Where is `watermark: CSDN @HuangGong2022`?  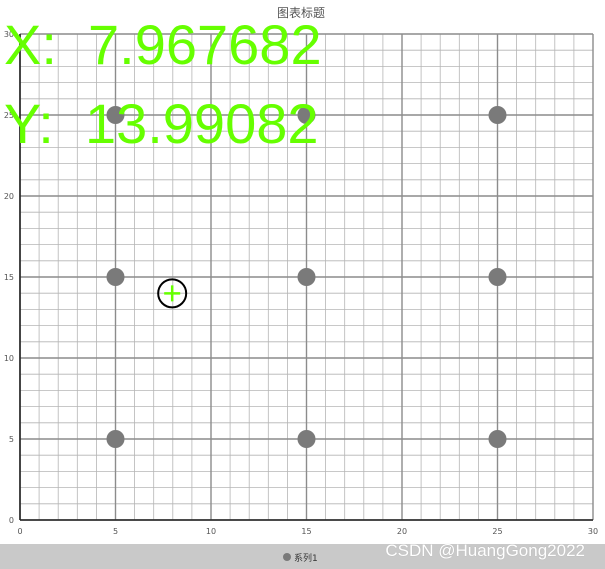 watermark: CSDN @HuangGong2022 is located at coordinates (485, 550).